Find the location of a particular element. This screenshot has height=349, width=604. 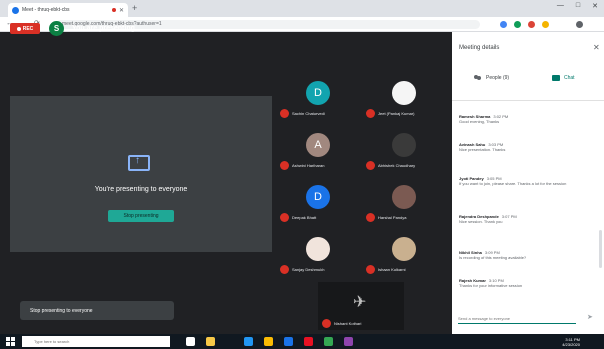

message-text: Nice presentation. Thanks is located at coordinates (482, 149).